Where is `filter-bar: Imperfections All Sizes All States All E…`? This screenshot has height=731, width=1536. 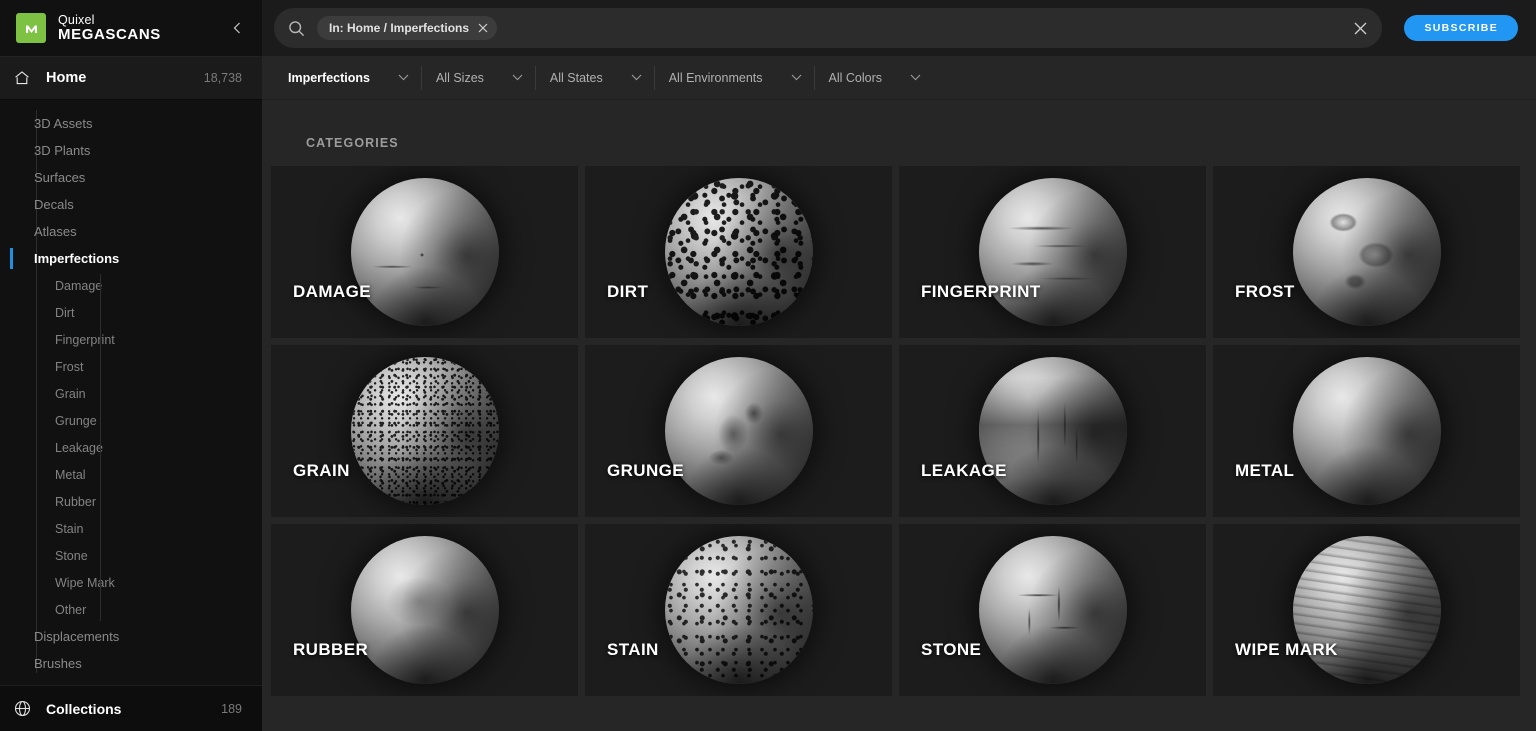
filter-bar: Imperfections All Sizes All States All E… is located at coordinates (899, 78).